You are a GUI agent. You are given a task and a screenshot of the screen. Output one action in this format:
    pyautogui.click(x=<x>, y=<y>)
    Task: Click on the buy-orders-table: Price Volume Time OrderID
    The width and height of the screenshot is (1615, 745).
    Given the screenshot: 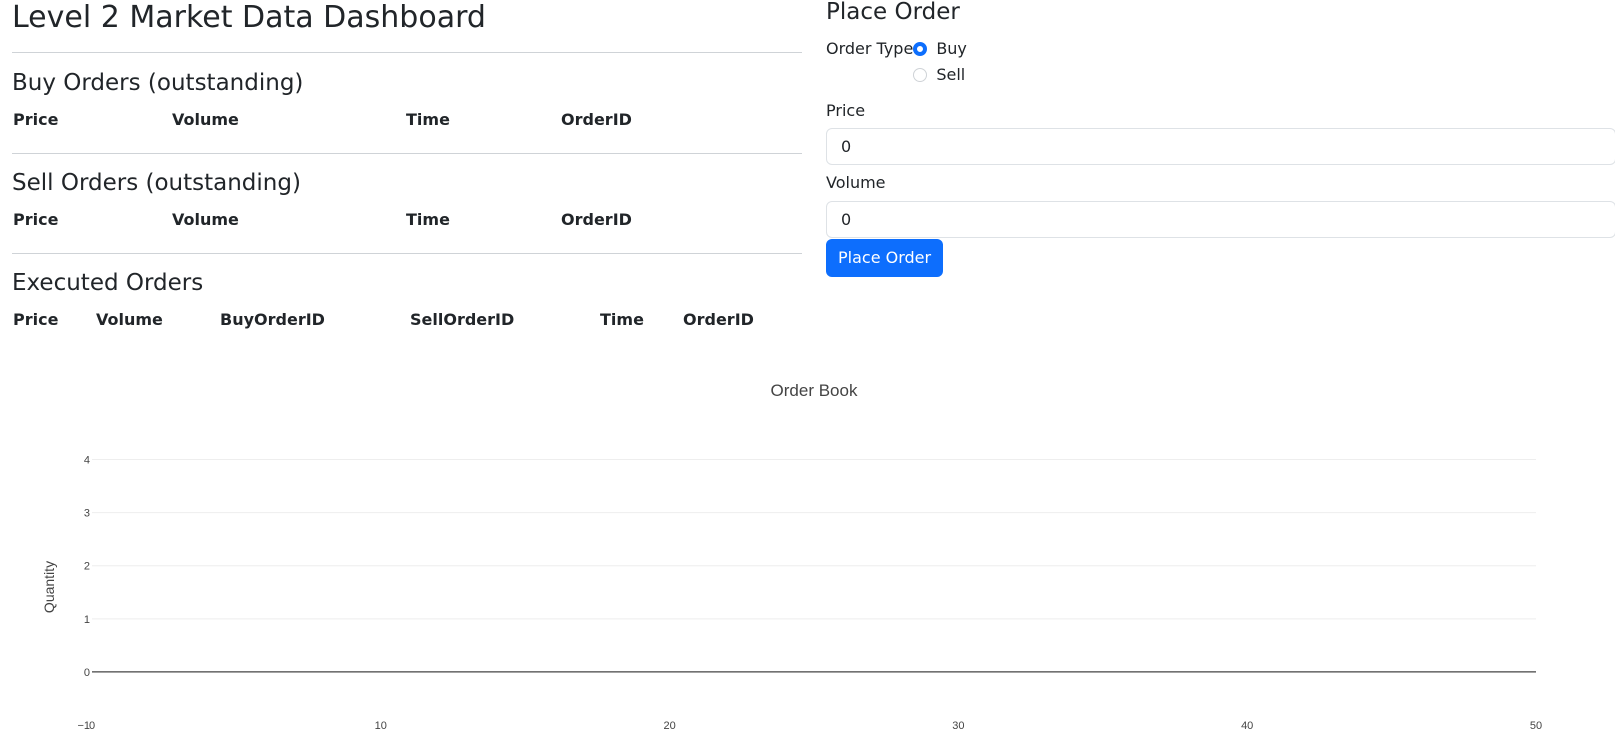 What is the action you would take?
    pyautogui.click(x=407, y=120)
    